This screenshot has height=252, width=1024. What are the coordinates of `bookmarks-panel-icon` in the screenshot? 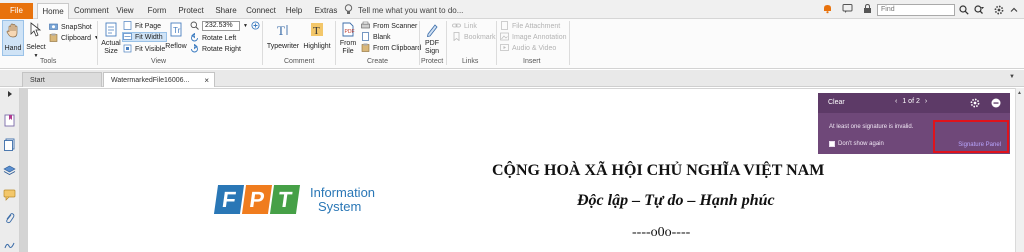 It's located at (9, 120).